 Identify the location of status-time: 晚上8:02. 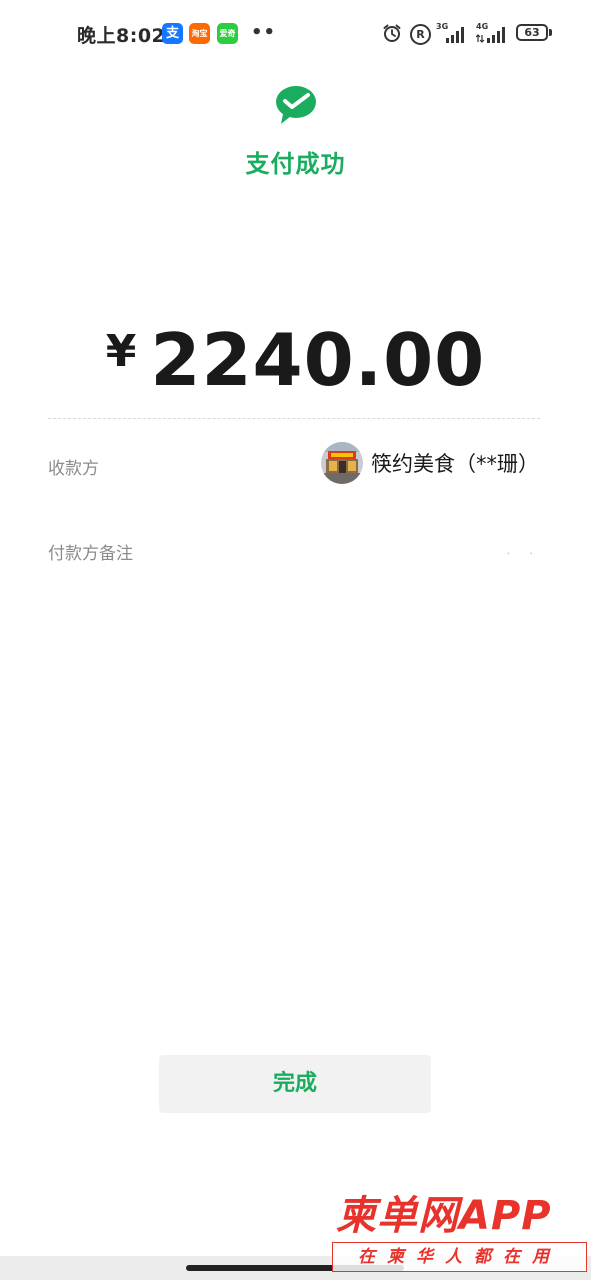
(121, 36).